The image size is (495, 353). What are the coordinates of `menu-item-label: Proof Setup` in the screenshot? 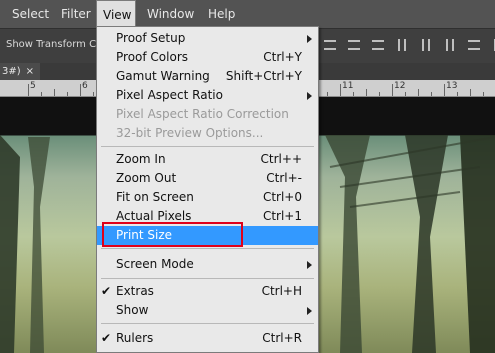 It's located at (151, 38).